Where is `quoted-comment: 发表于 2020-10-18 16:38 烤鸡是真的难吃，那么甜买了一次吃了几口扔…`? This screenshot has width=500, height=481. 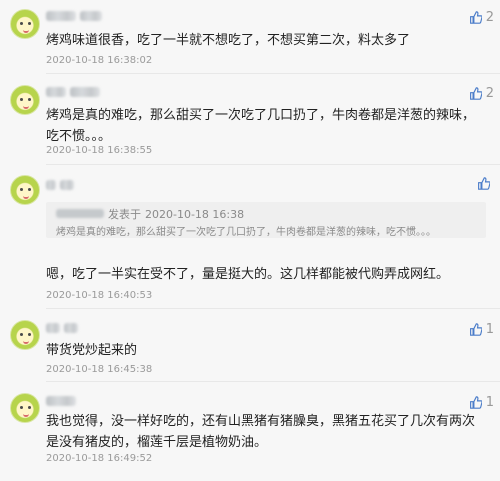 quoted-comment: 发表于 2020-10-18 16:38 烤鸡是真的难吃，那么甜买了一次吃了几口扔… is located at coordinates (266, 220).